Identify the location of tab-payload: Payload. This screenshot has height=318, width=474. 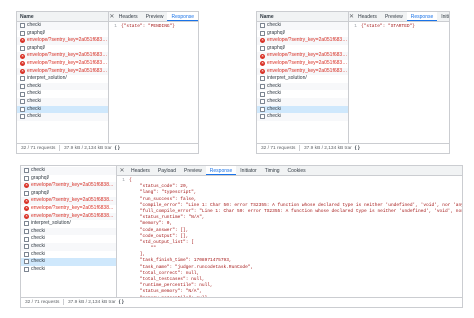
(167, 170).